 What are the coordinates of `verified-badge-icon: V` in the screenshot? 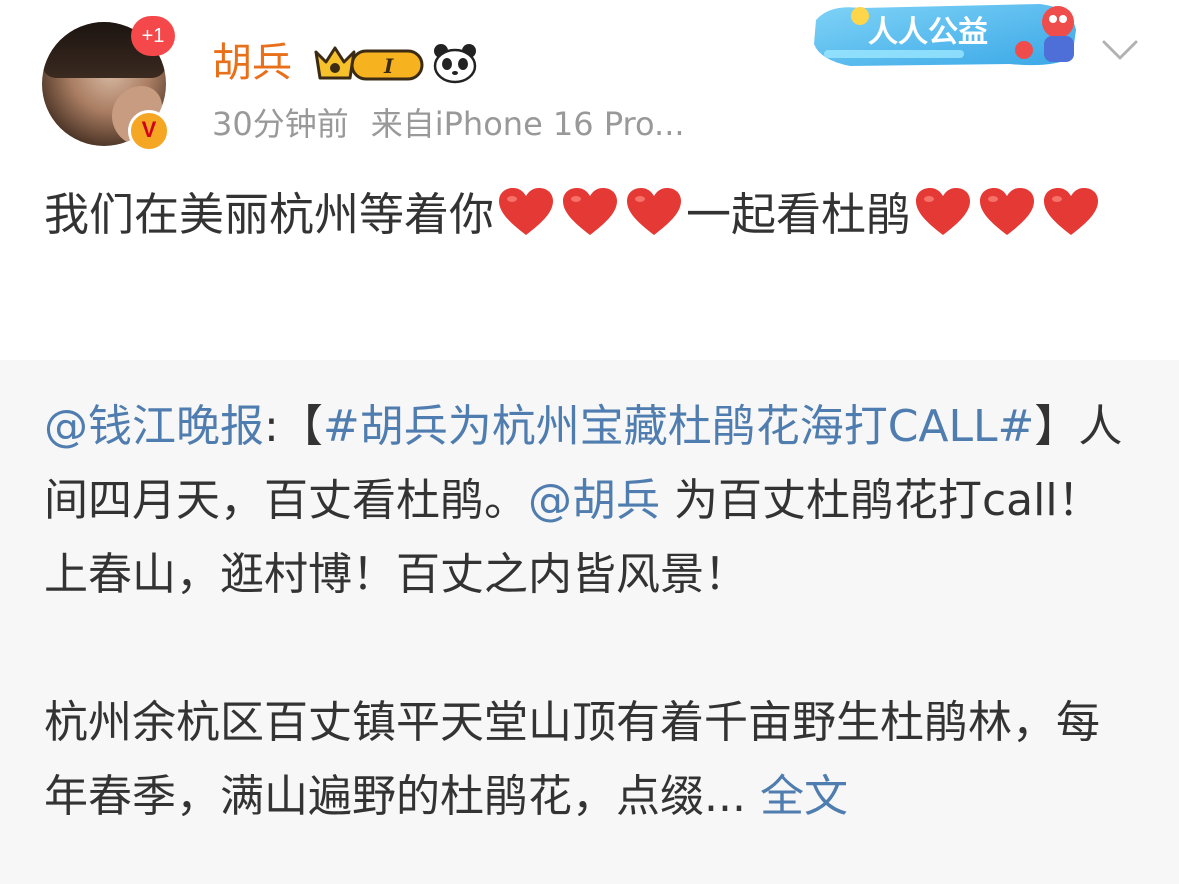 It's located at (149, 131).